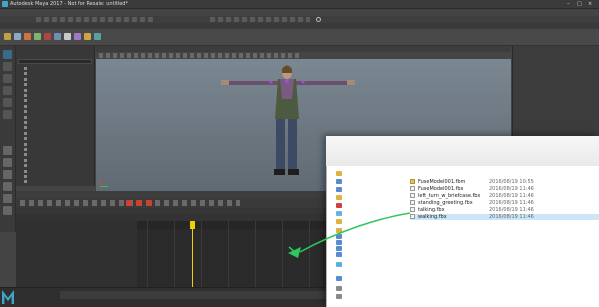  Describe the element at coordinates (442, 182) in the screenshot. I see `file-name: FuseModel001.fbm` at that location.